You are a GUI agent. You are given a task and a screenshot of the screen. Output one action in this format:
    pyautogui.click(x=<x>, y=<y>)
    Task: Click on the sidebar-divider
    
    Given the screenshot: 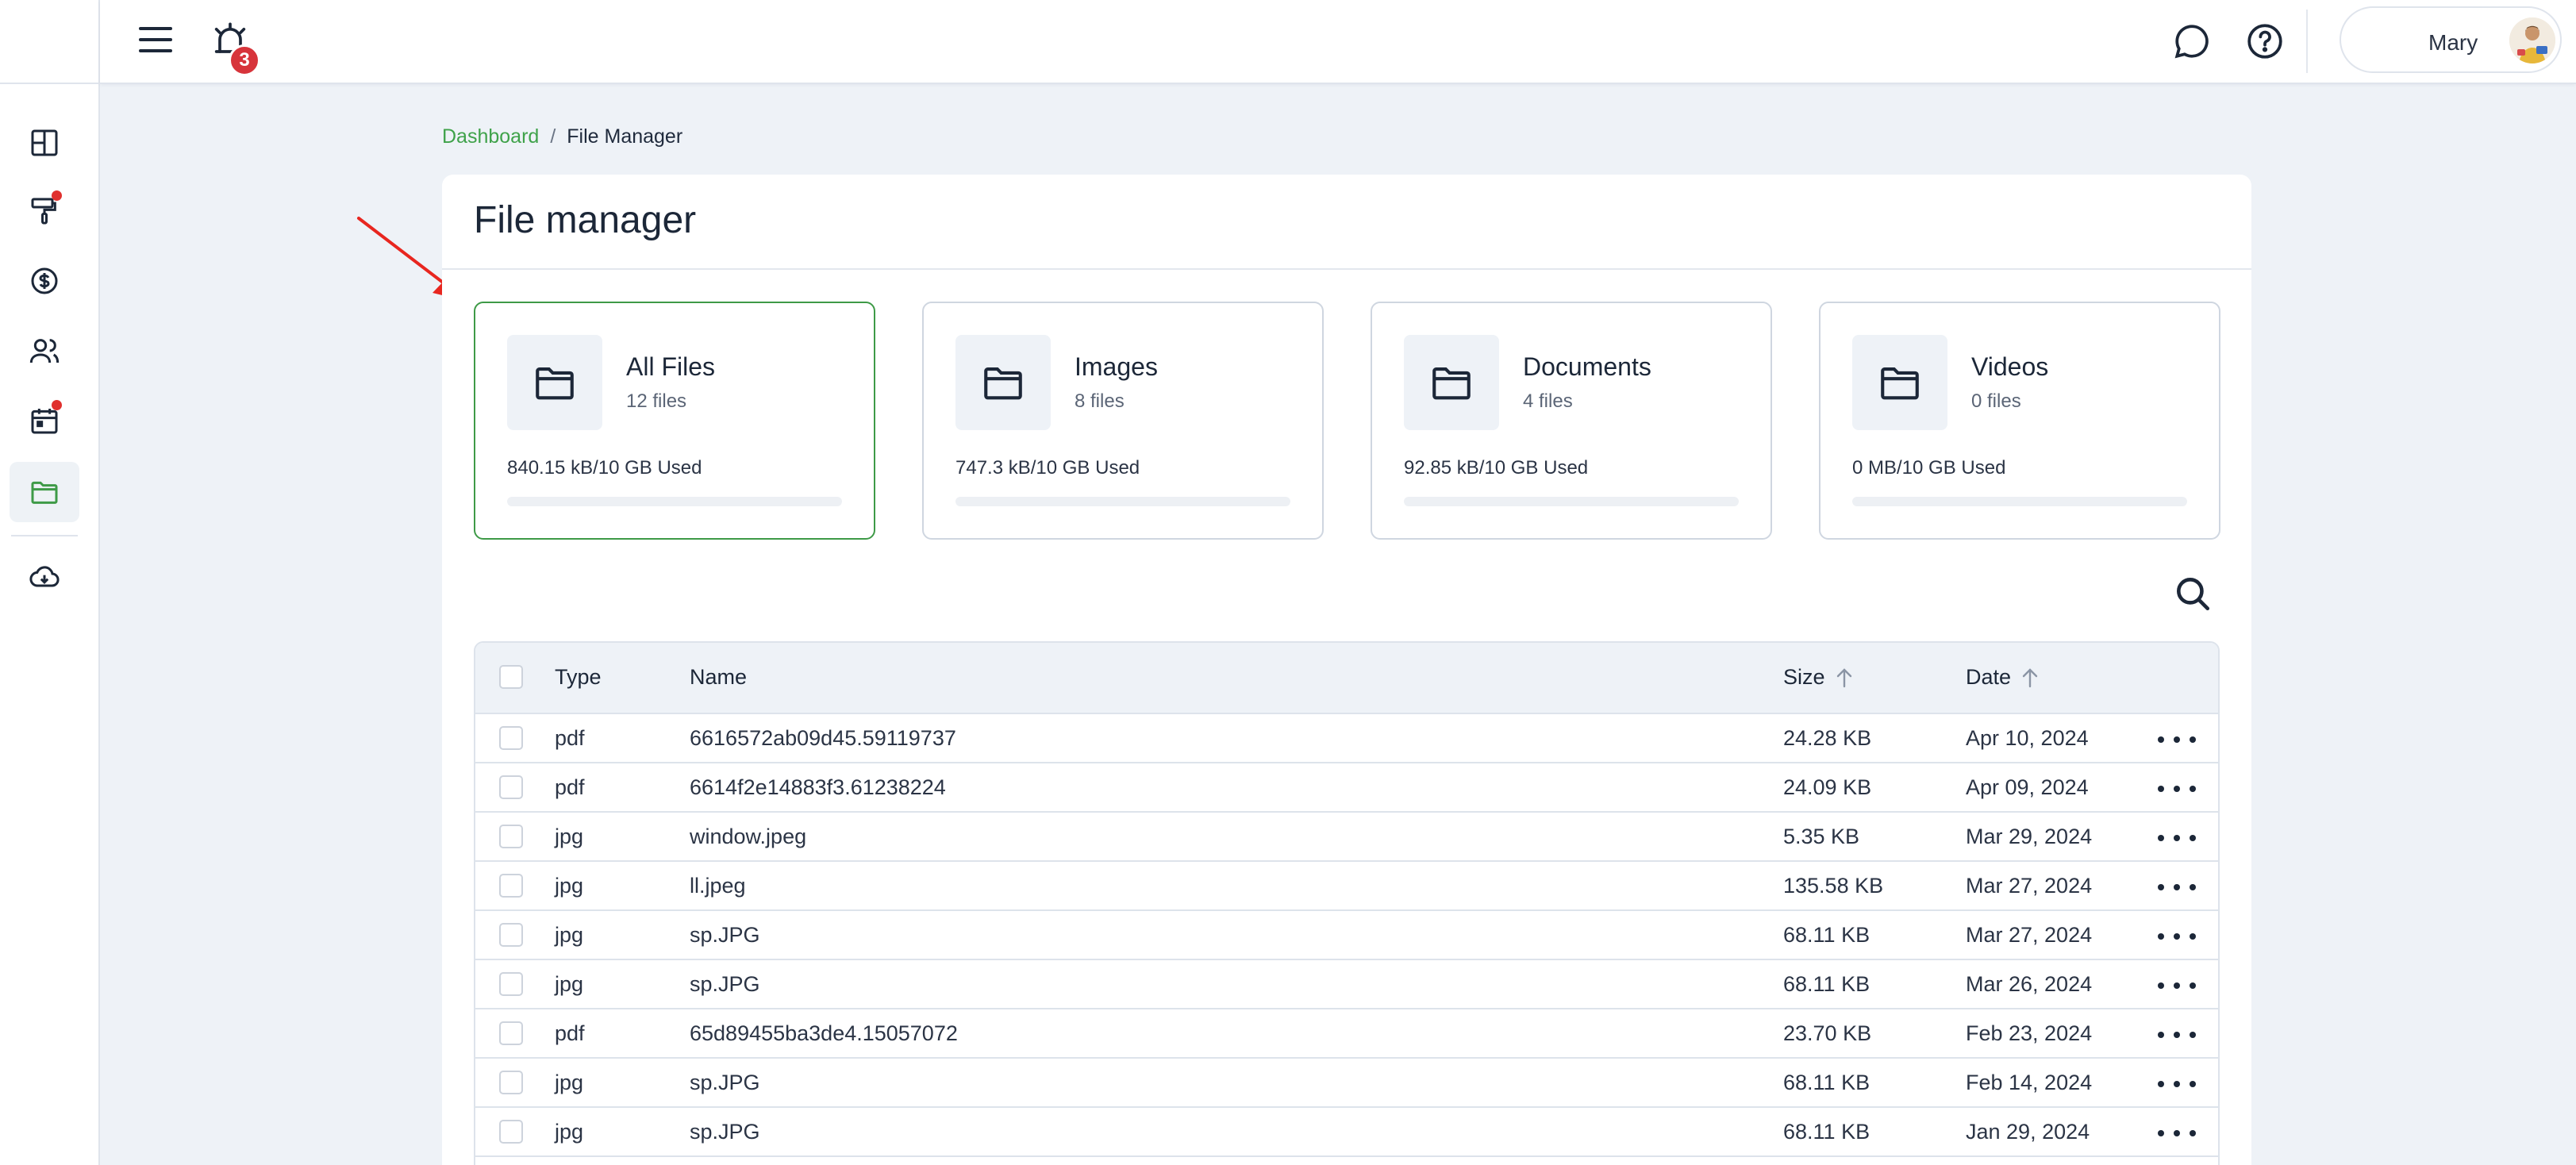 What is the action you would take?
    pyautogui.click(x=44, y=535)
    